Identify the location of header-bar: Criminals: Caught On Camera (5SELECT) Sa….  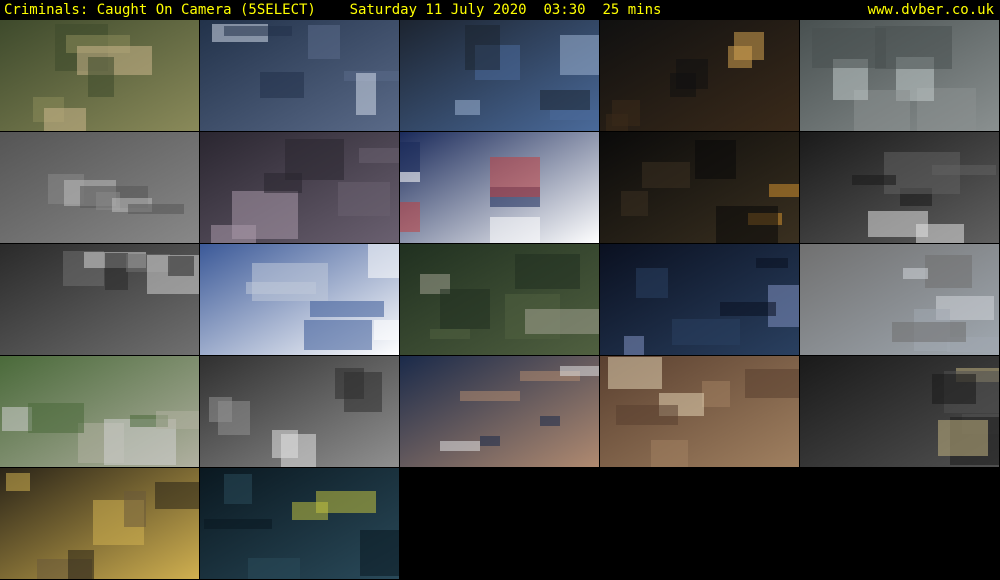
(500, 10).